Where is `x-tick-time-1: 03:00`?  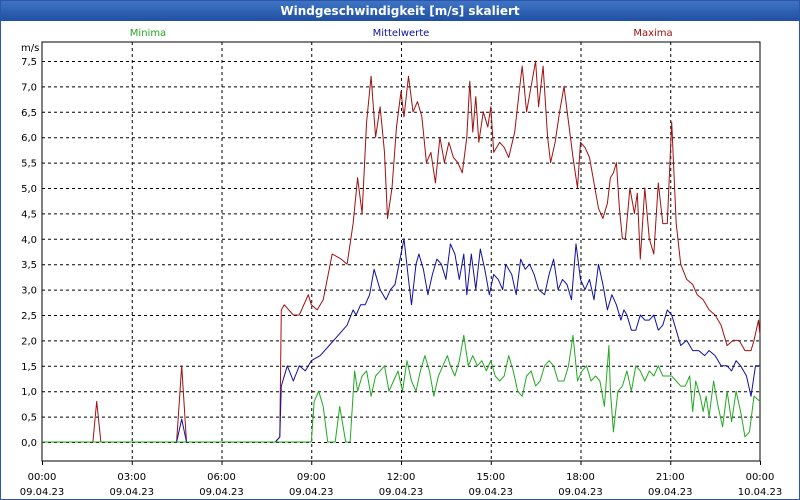
x-tick-time-1: 03:00 is located at coordinates (131, 477).